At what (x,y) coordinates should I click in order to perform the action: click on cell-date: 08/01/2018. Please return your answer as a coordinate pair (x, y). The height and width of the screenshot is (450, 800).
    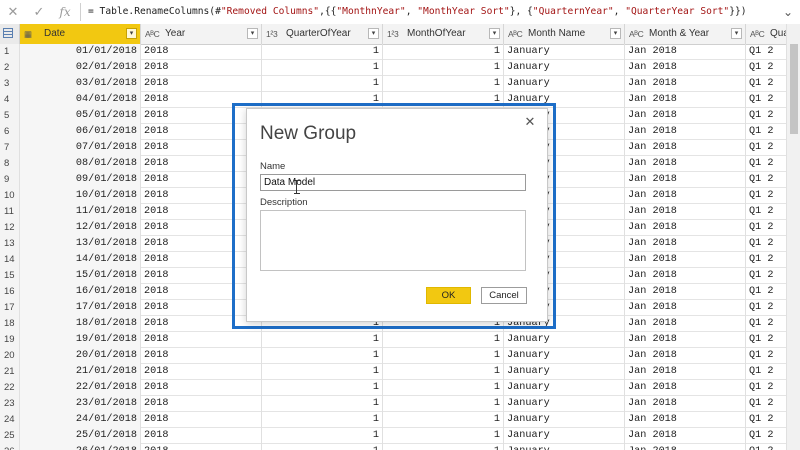
    Looking at the image, I should click on (80, 164).